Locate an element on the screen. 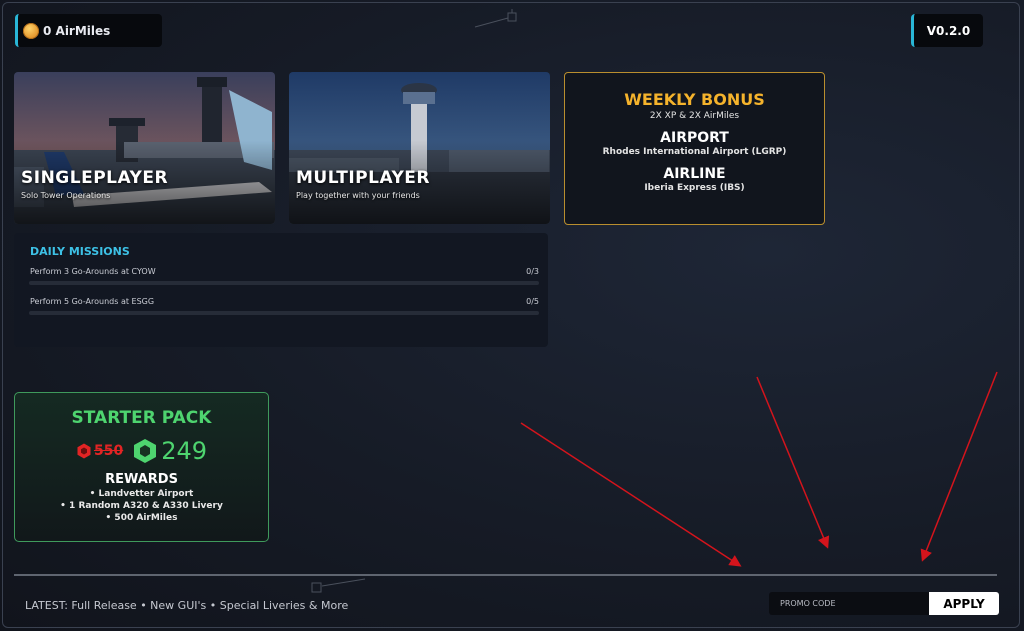  multiplayer-image is located at coordinates (419, 148).